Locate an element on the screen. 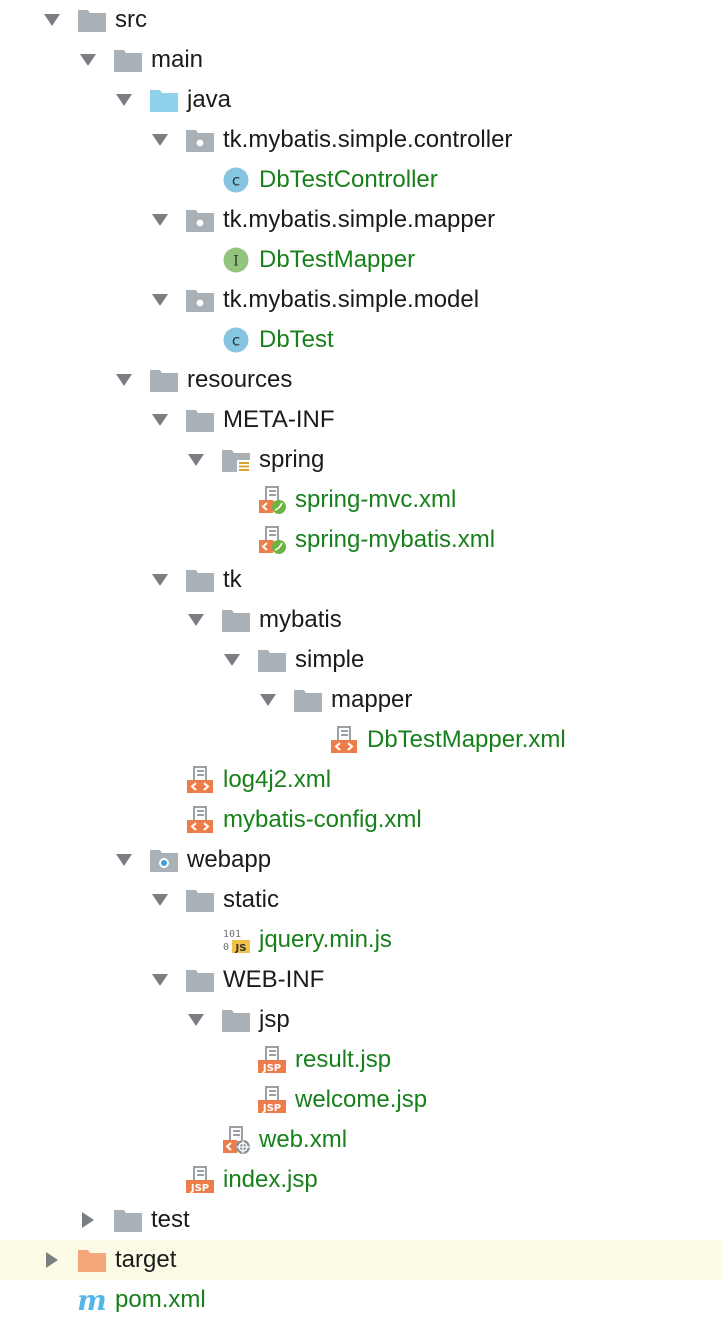 The image size is (722, 1328). tree-item-label: main is located at coordinates (177, 59).